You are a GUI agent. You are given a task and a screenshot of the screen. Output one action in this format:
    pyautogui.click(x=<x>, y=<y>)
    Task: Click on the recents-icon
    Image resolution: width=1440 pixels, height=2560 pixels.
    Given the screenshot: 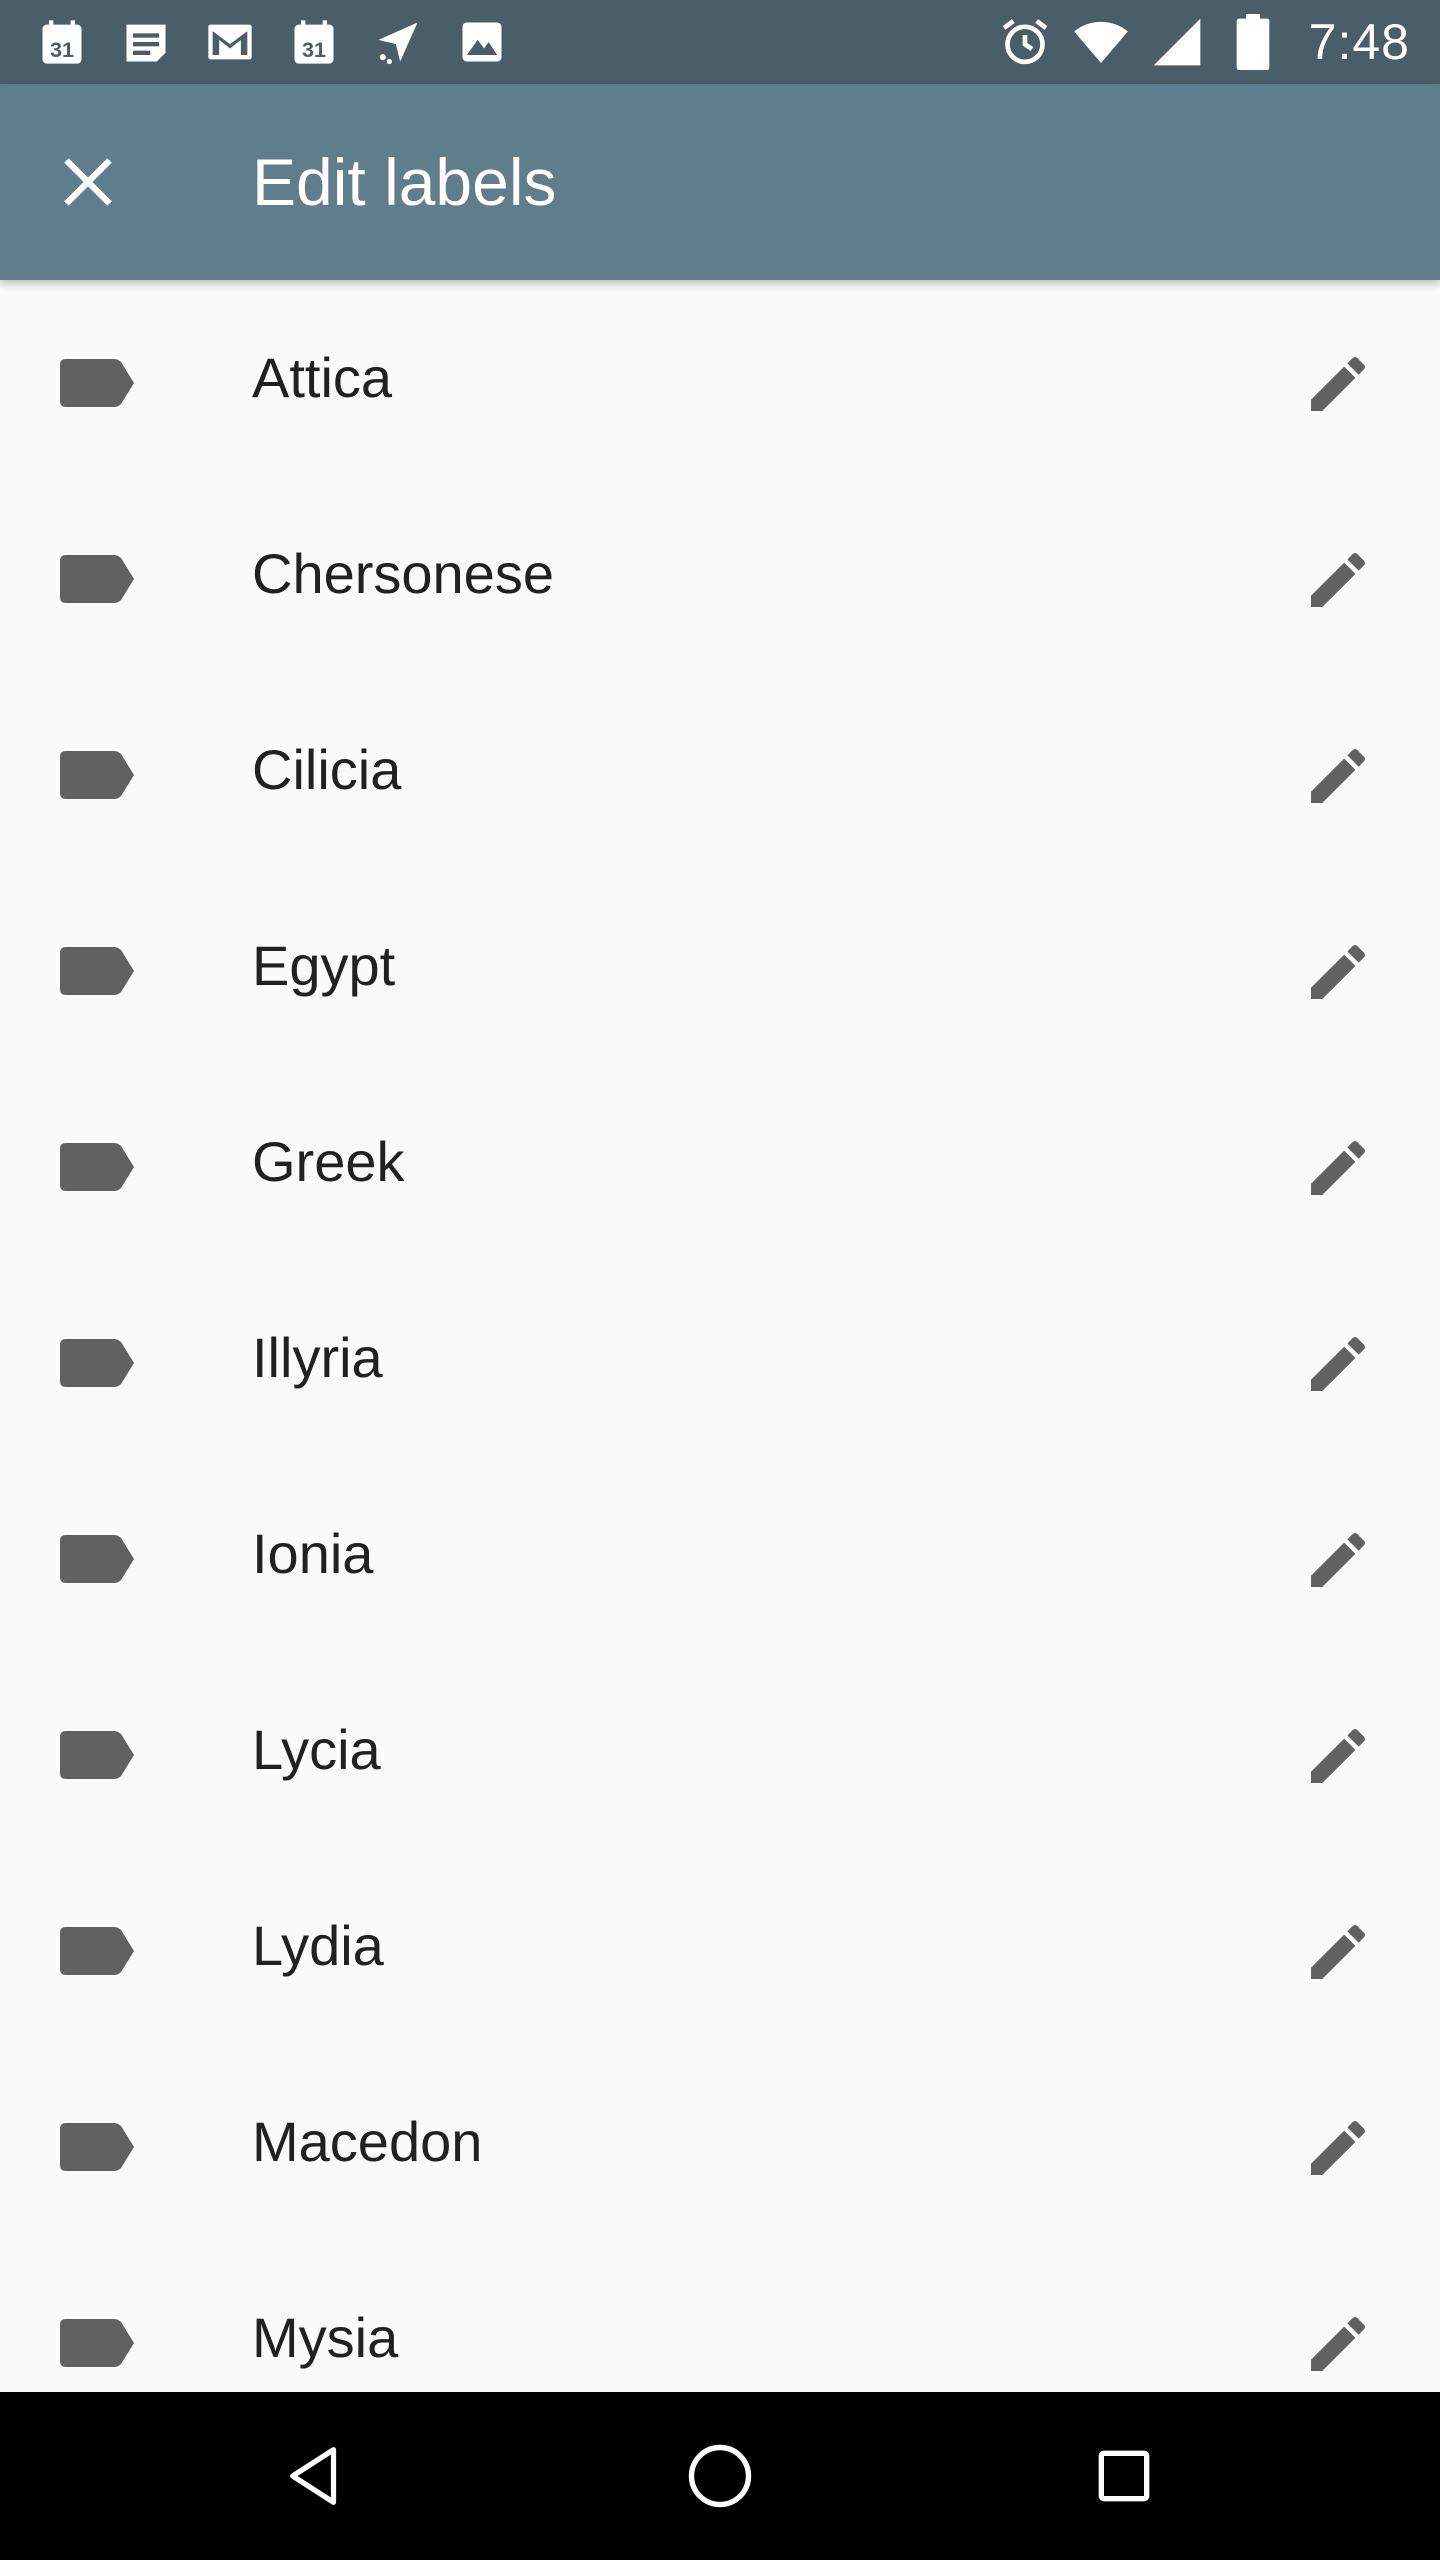 What is the action you would take?
    pyautogui.click(x=1124, y=2476)
    